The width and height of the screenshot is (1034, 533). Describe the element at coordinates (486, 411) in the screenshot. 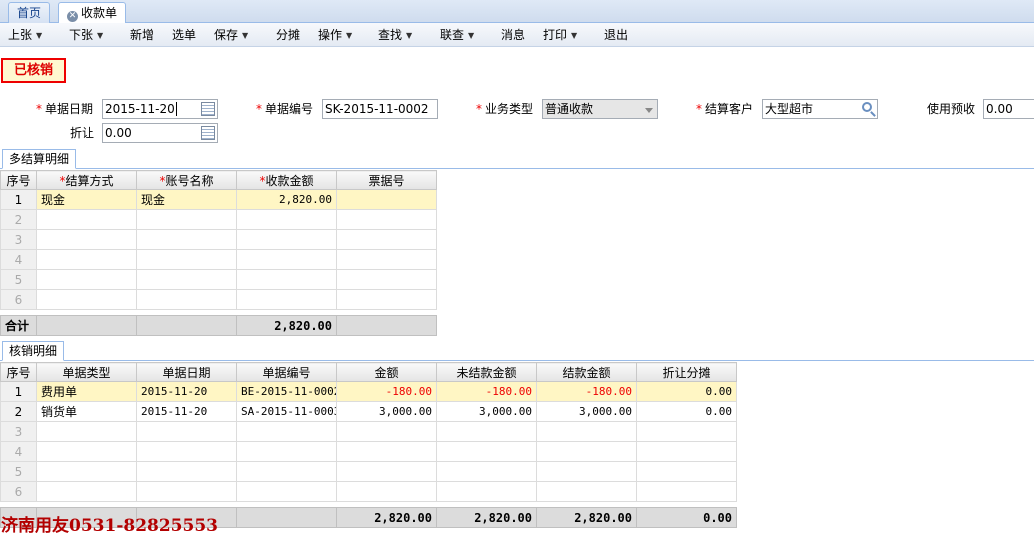

I see `cell-unsettled: 3,000.00` at that location.